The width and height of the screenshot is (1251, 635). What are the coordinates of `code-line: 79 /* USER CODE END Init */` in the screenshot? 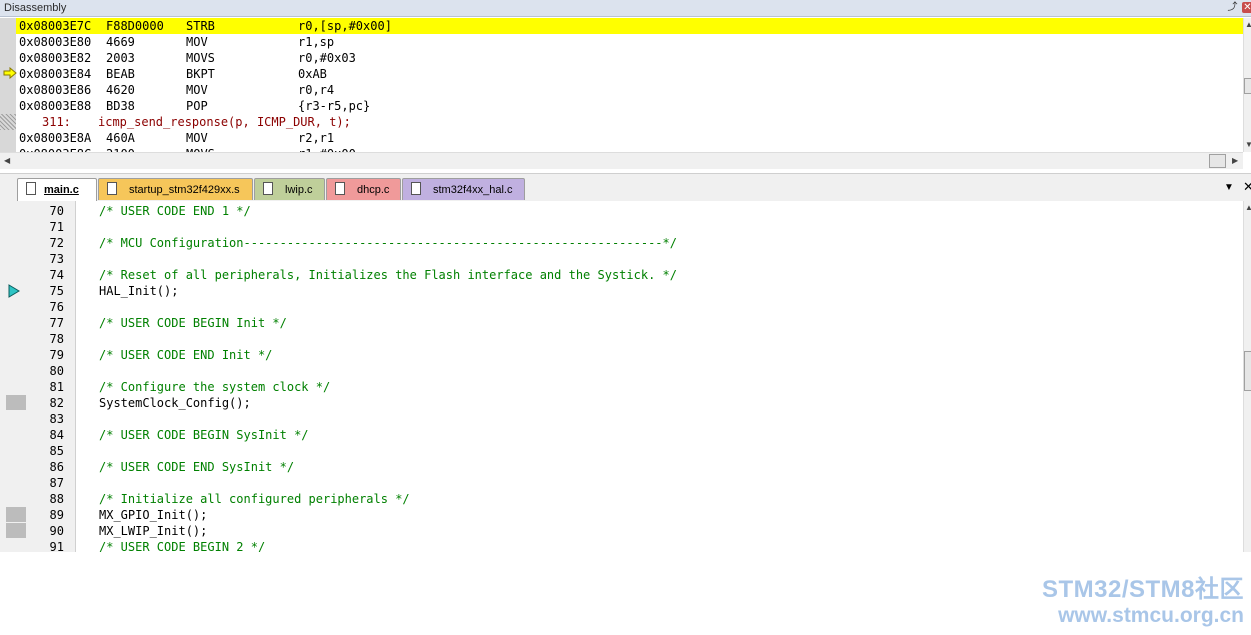 It's located at (621, 355).